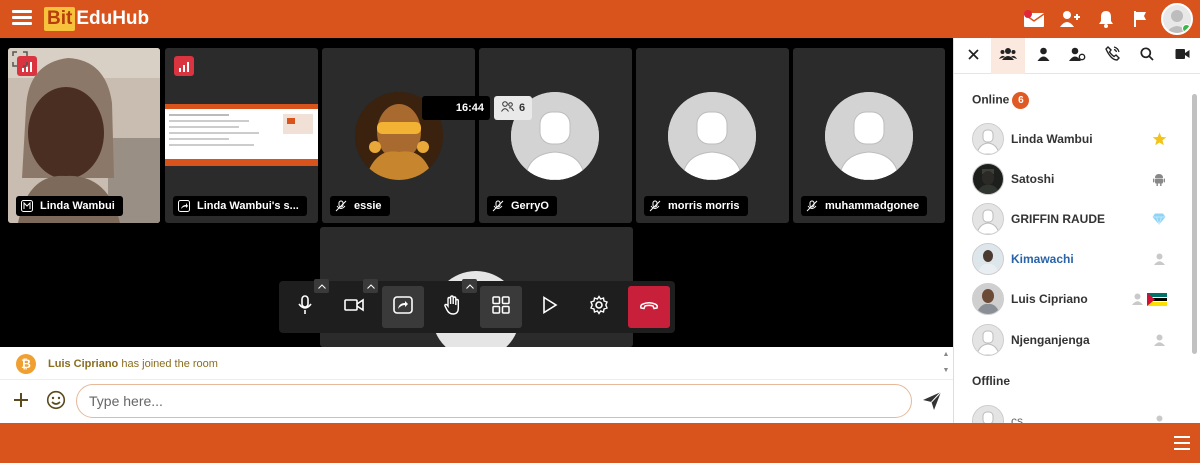 The width and height of the screenshot is (1200, 463). I want to click on user-list-item: Kimawachi, so click(1071, 259).